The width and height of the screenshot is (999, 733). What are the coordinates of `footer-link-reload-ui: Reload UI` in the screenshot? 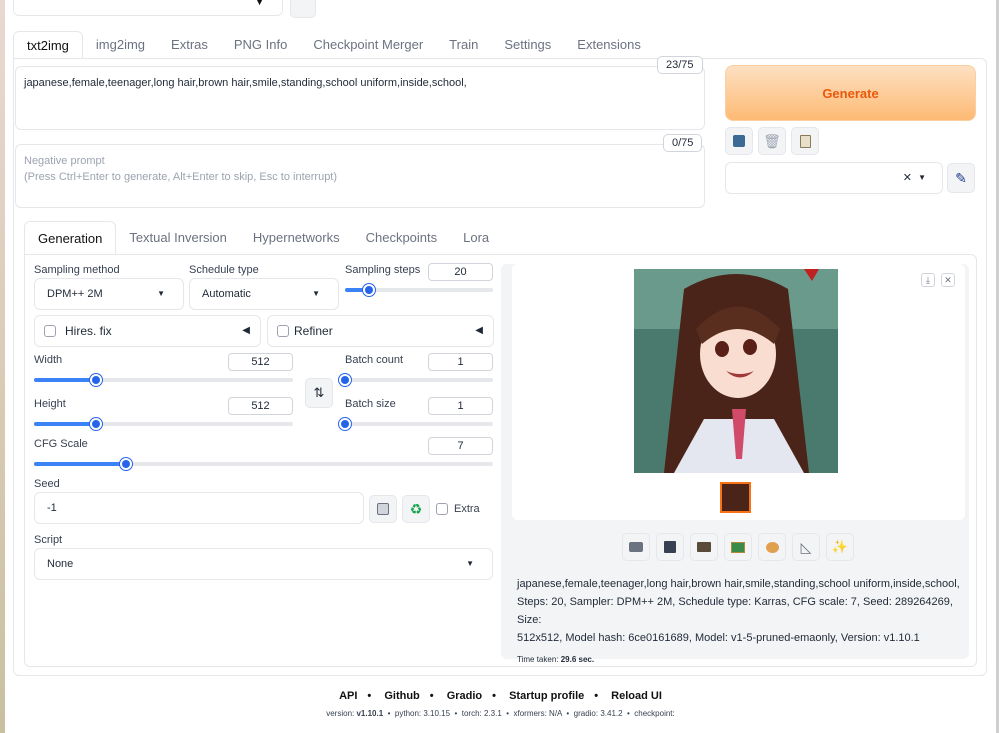 It's located at (636, 696).